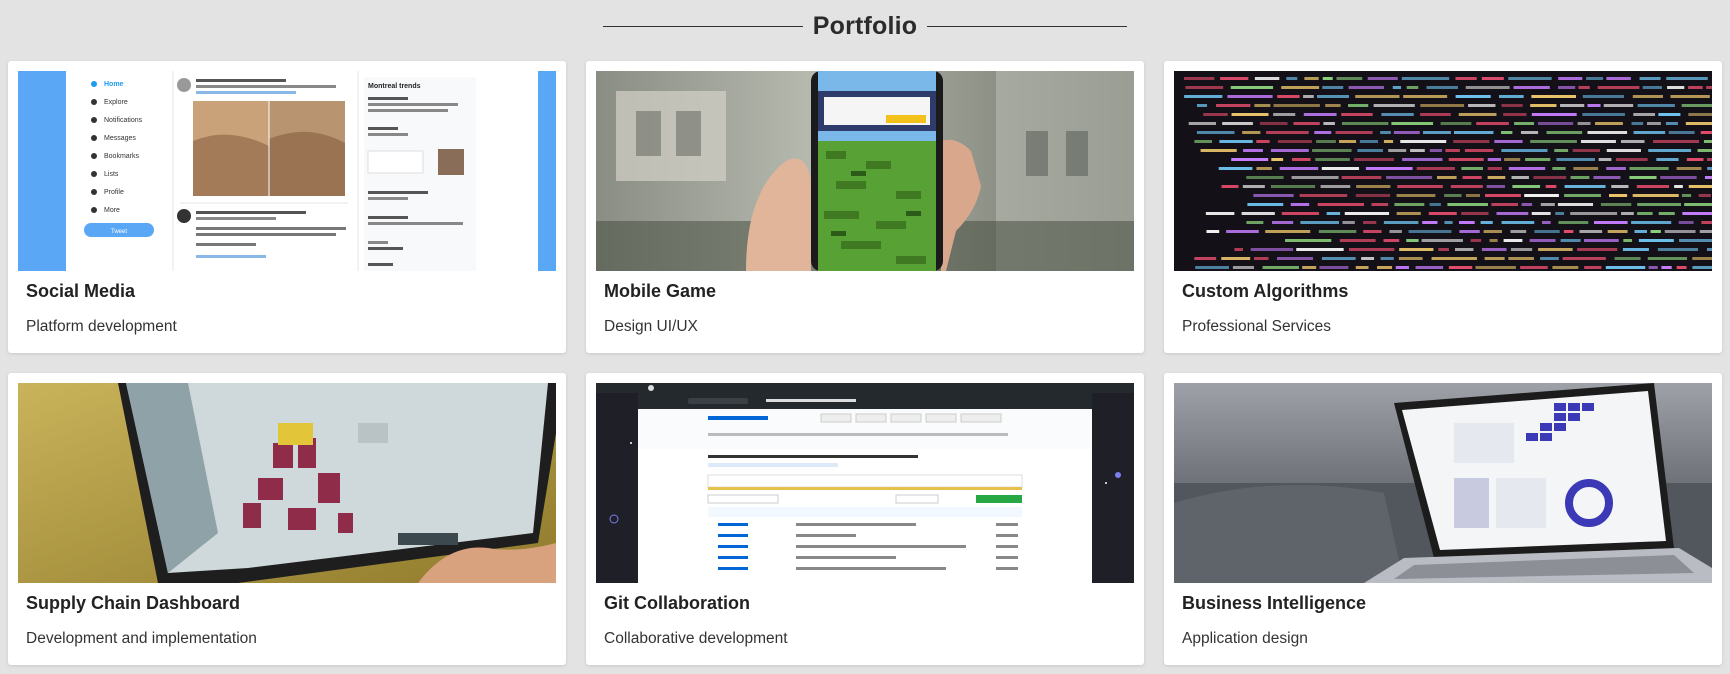  I want to click on page-header: Portfolio, so click(865, 26).